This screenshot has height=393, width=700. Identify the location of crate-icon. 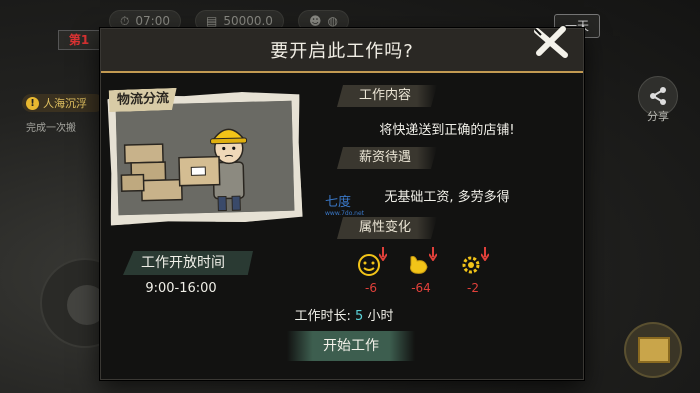
(654, 350).